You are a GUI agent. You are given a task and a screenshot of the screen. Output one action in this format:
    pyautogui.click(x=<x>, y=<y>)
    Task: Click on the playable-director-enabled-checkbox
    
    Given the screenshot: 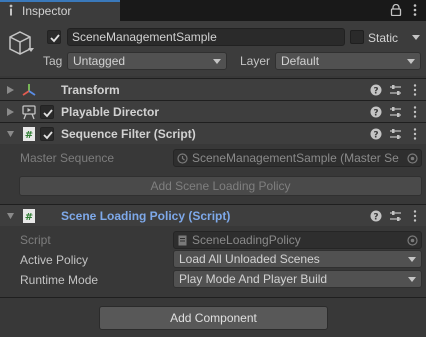 What is the action you would take?
    pyautogui.click(x=47, y=112)
    